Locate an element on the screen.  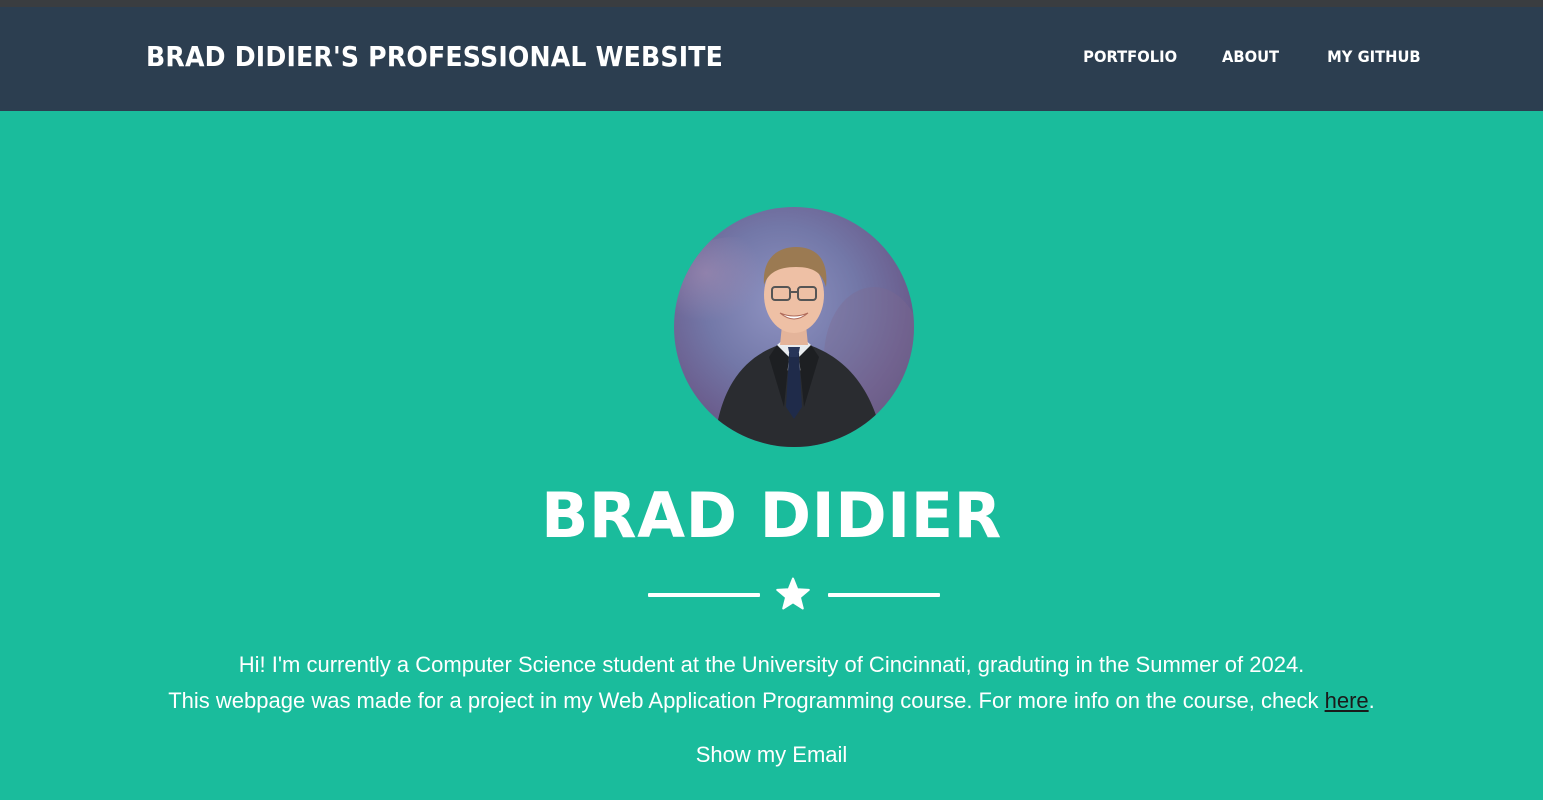
intro-line-2-suffix: . is located at coordinates (1371, 700).